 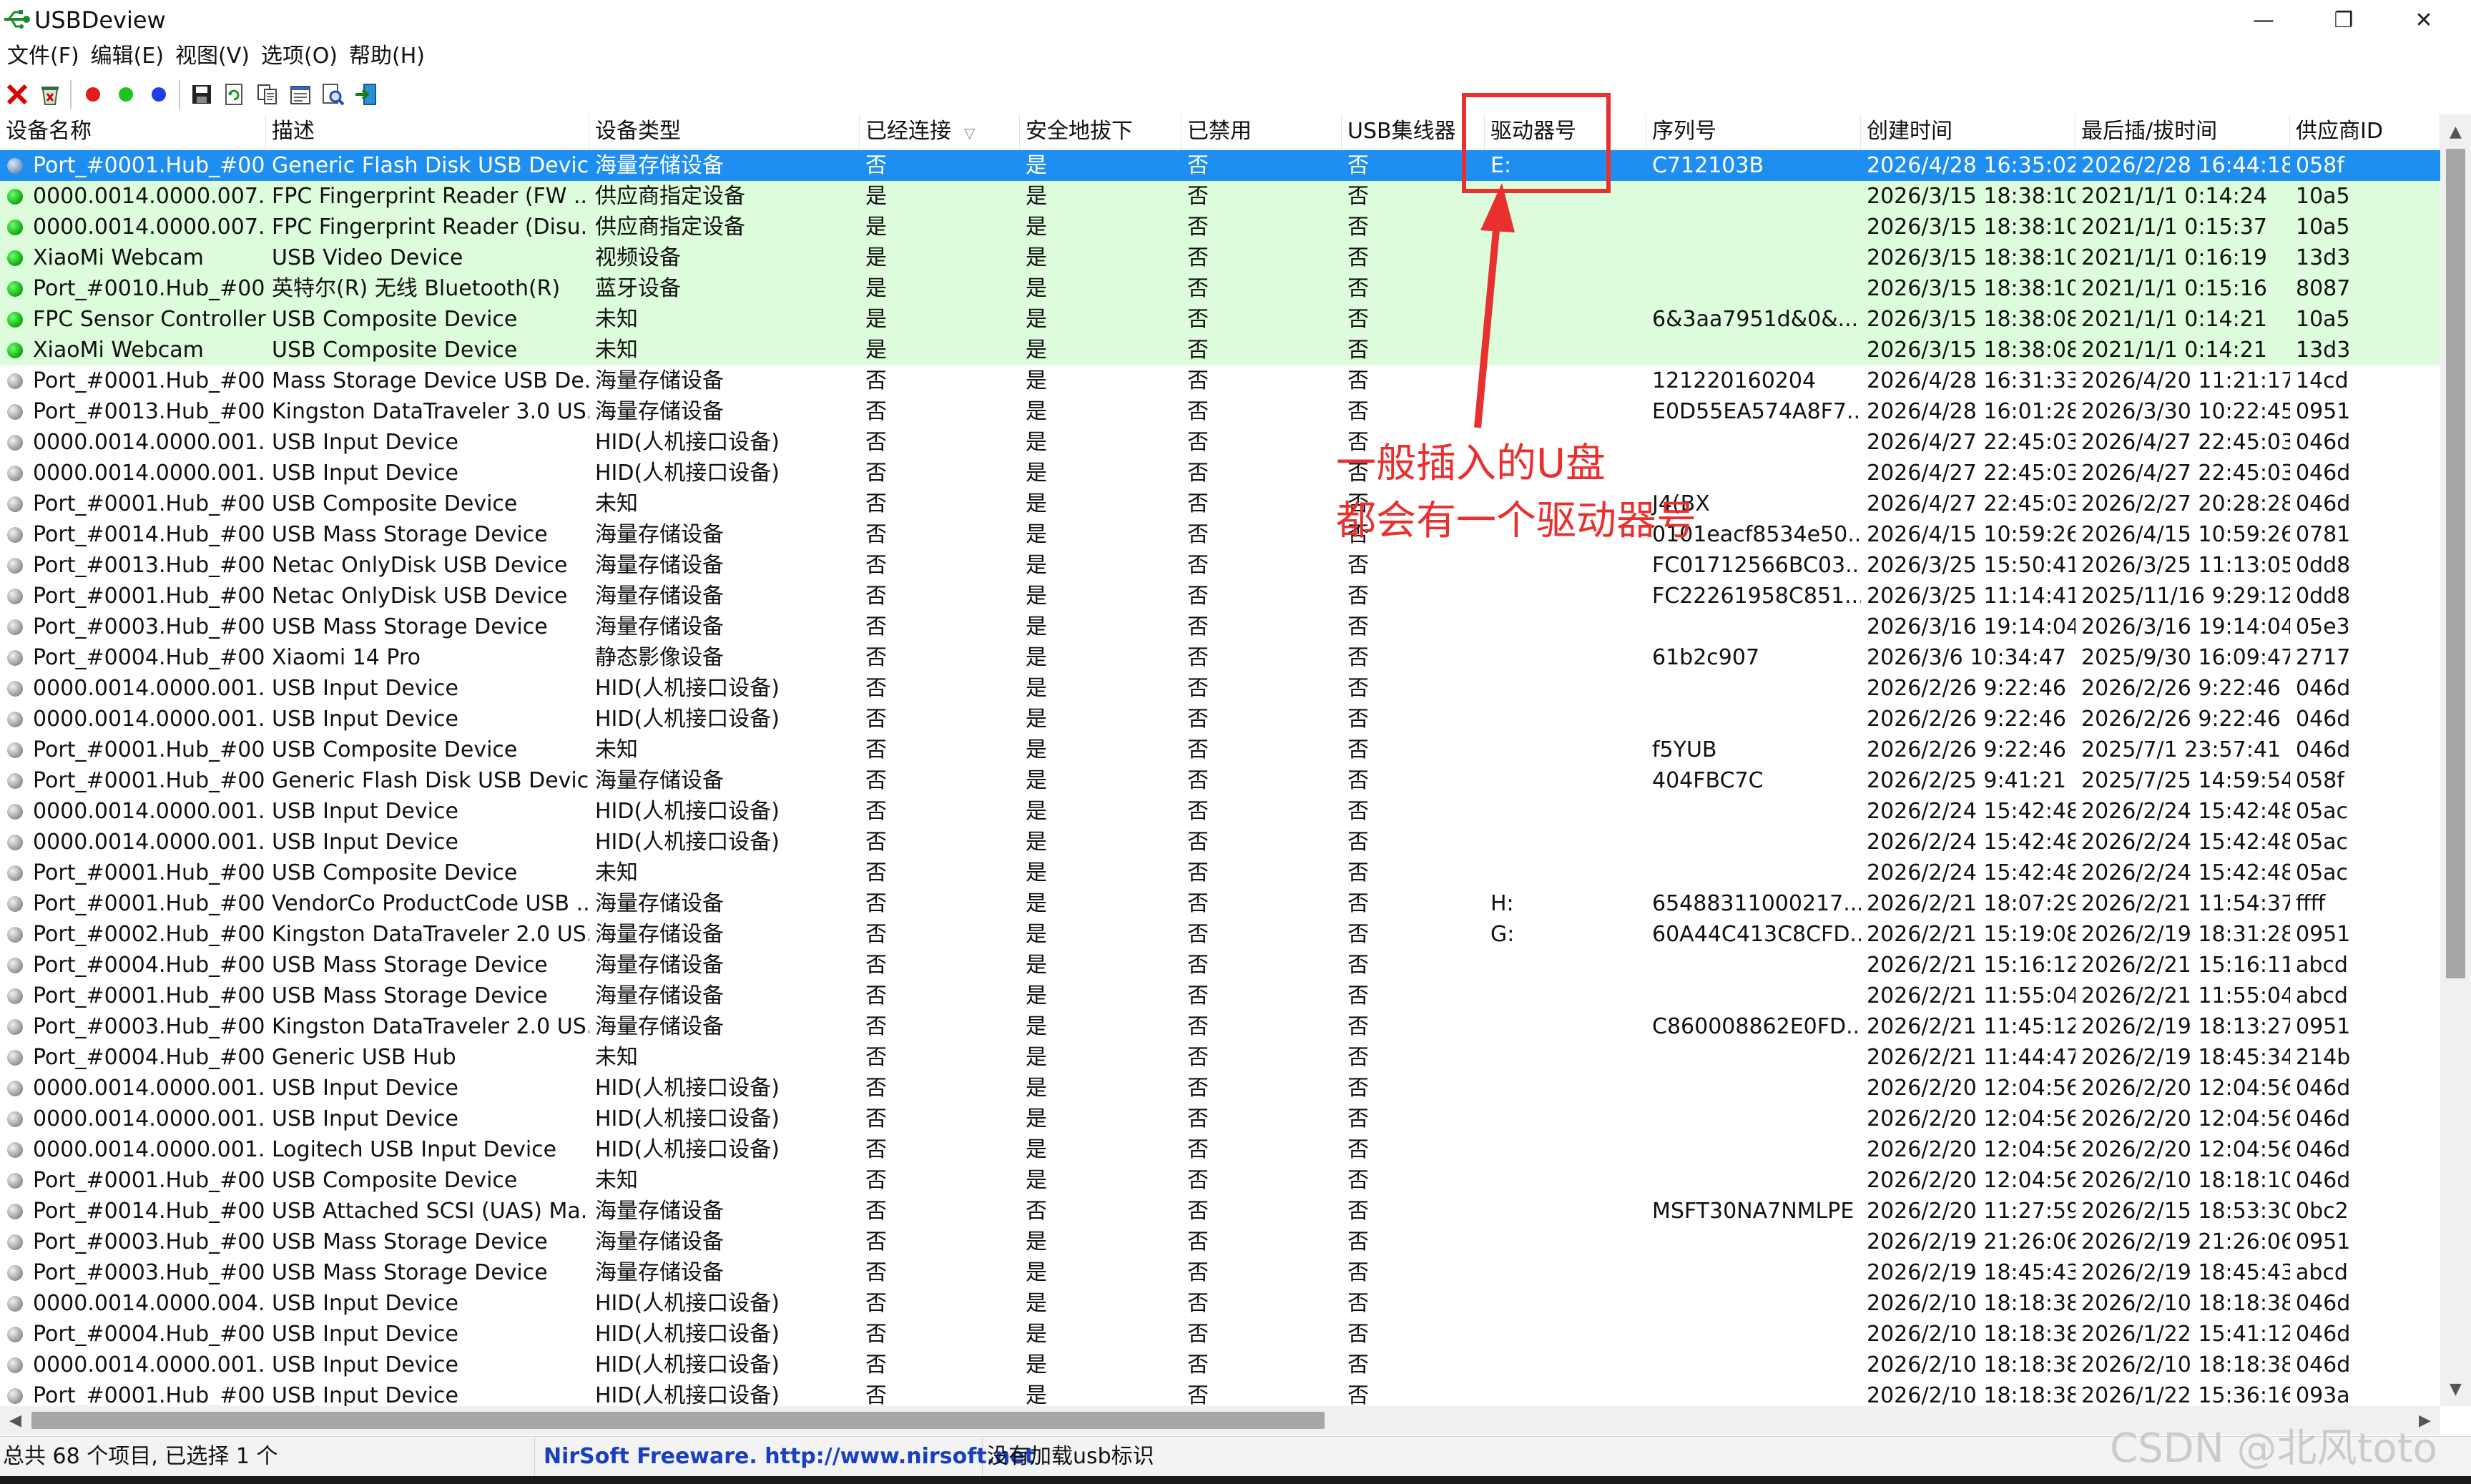 What do you see at coordinates (2455, 563) in the screenshot?
I see `vertical-scroll-thumb` at bounding box center [2455, 563].